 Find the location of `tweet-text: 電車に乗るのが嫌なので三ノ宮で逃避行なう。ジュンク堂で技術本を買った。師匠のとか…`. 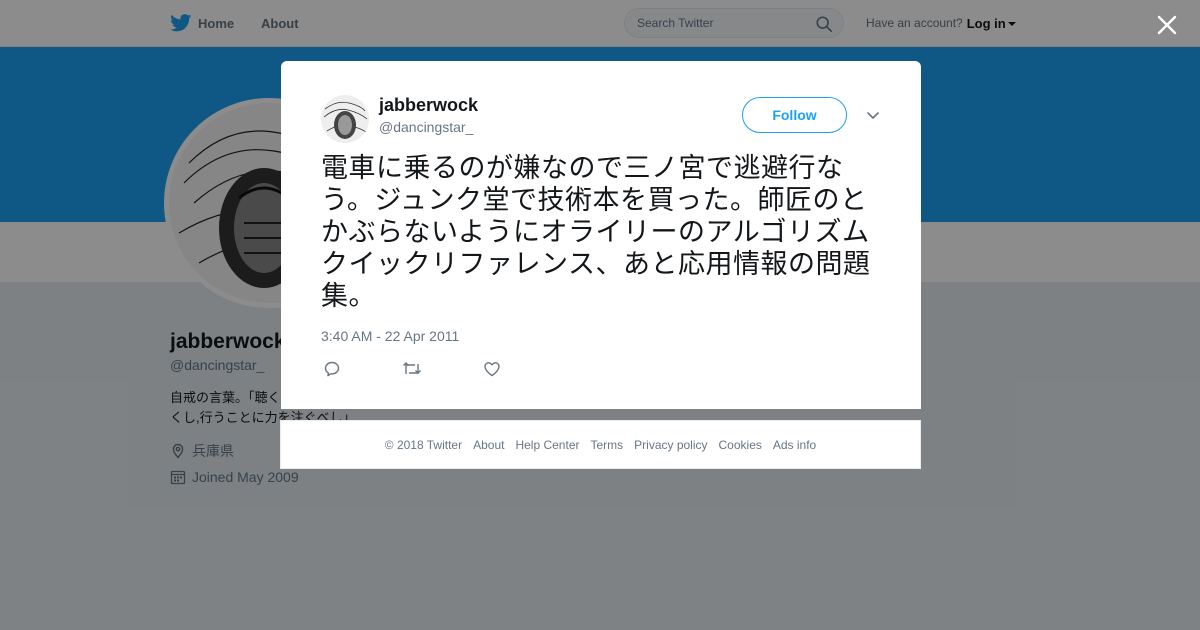

tweet-text: 電車に乗るのが嫌なので三ノ宮で逃避行なう。ジュンク堂で技術本を買った。師匠のとか… is located at coordinates (596, 232).